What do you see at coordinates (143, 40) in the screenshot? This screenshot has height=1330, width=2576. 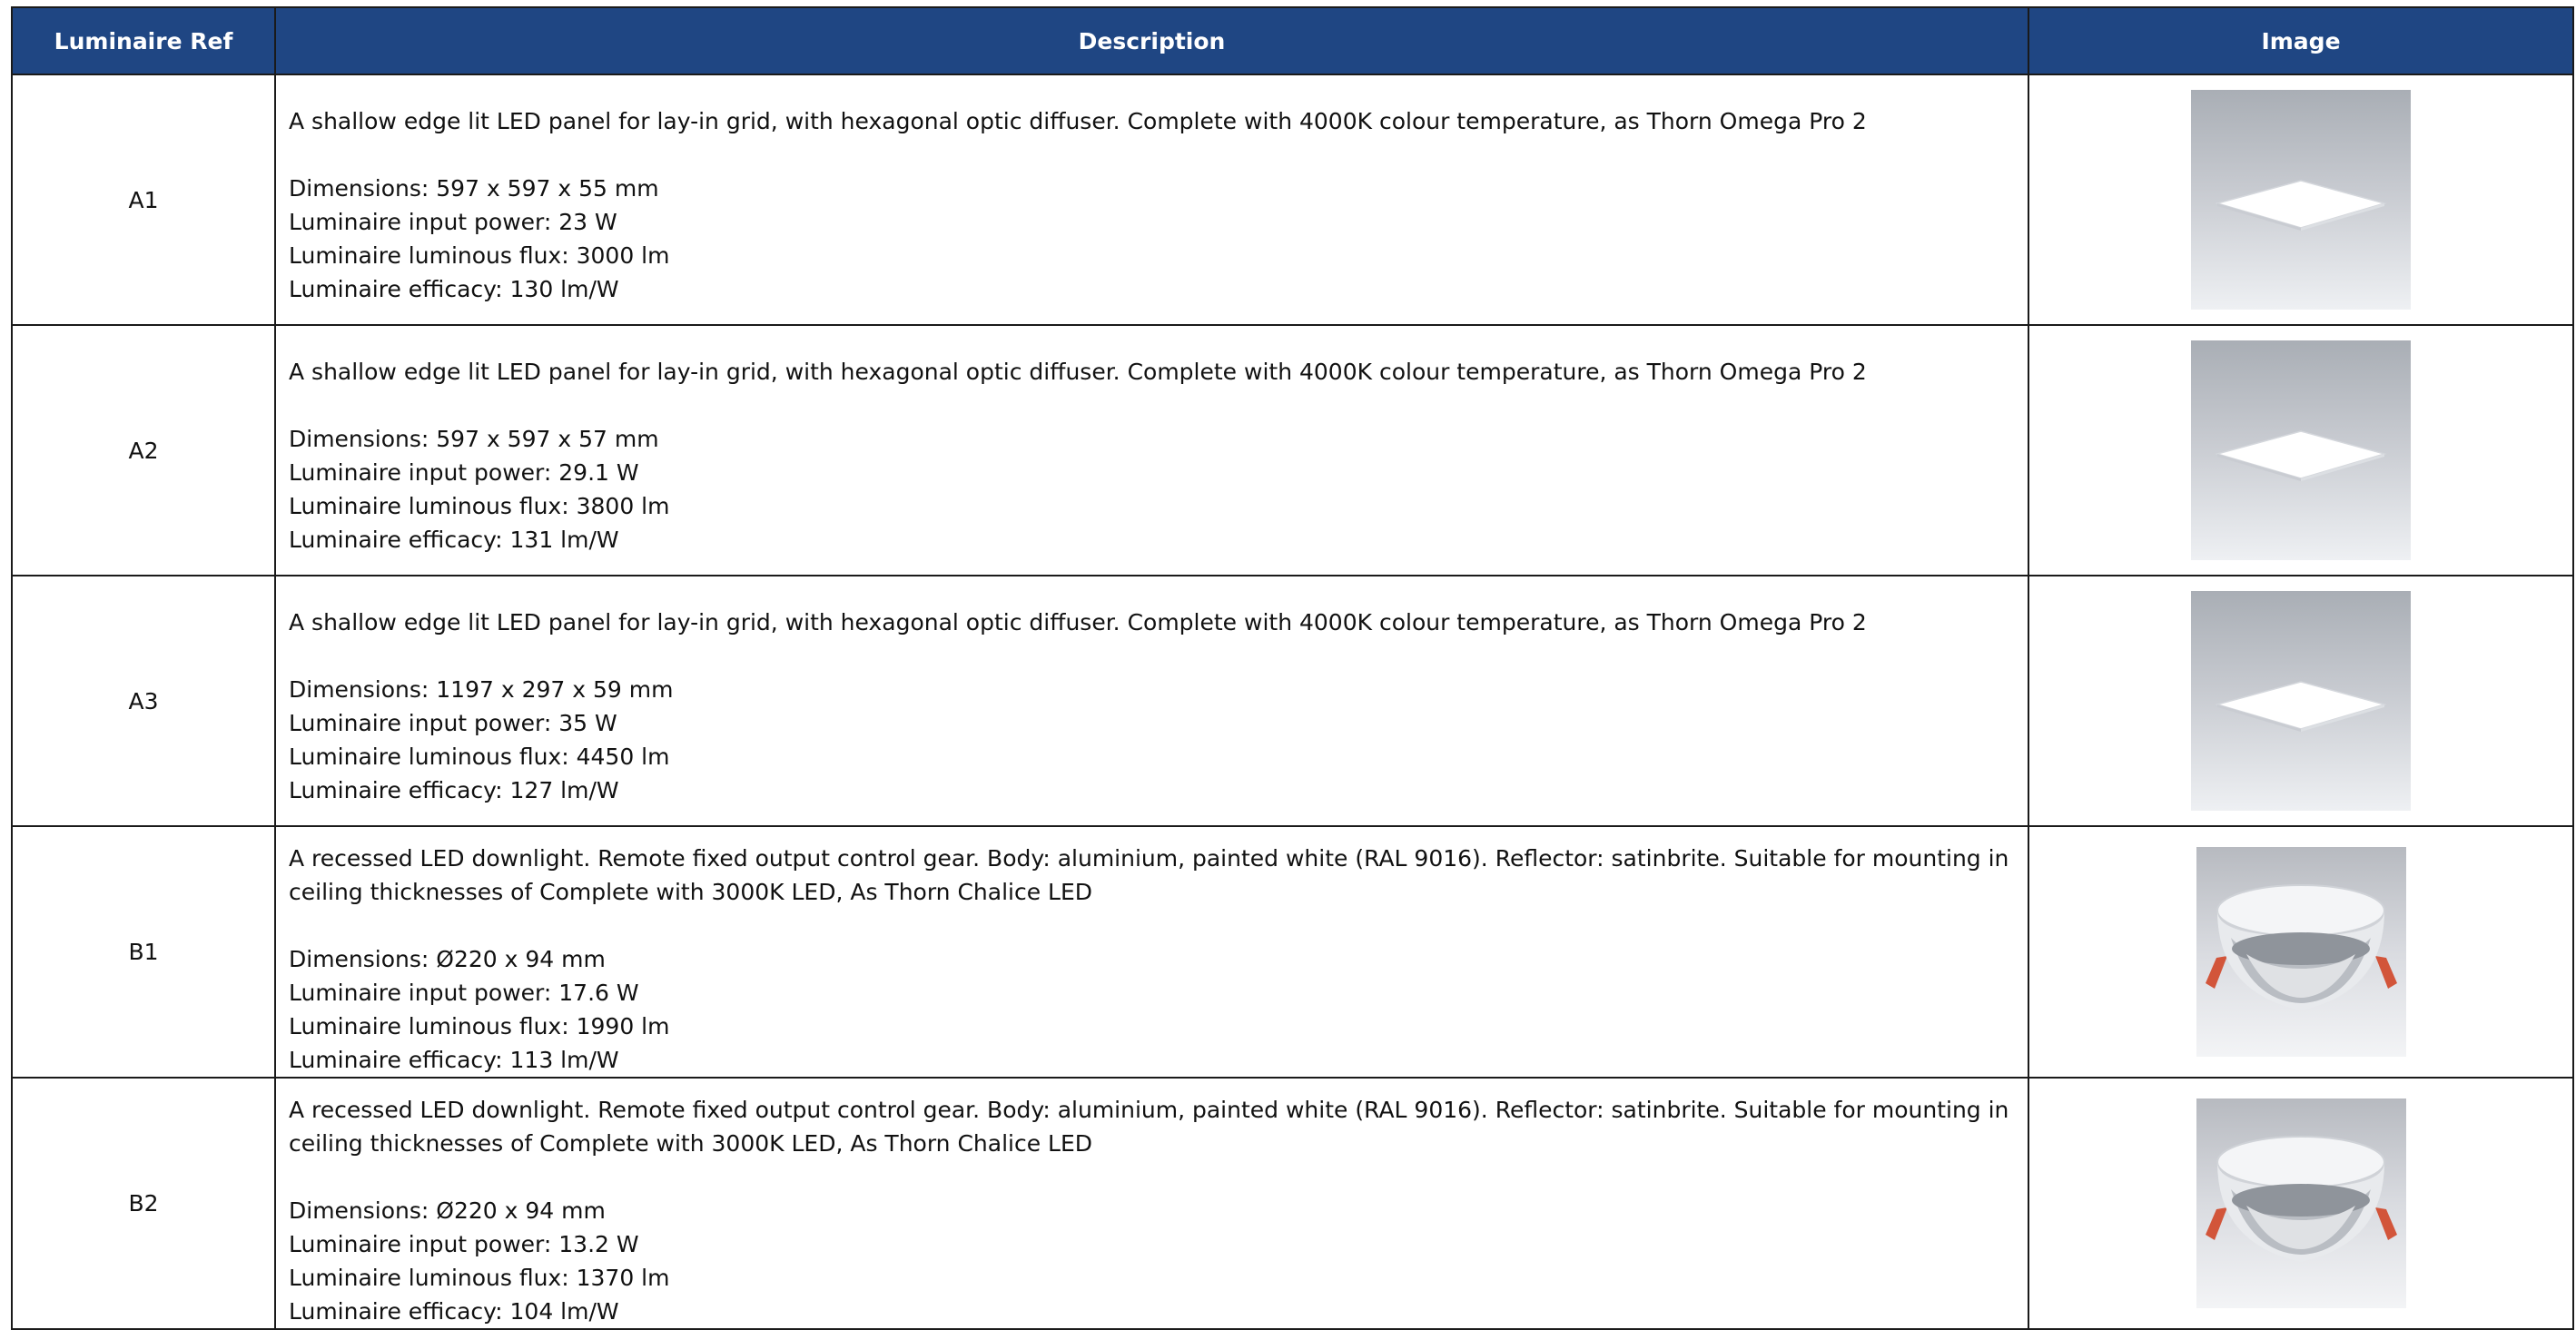 I see `header-luminaire-ref: Luminaire Ref` at bounding box center [143, 40].